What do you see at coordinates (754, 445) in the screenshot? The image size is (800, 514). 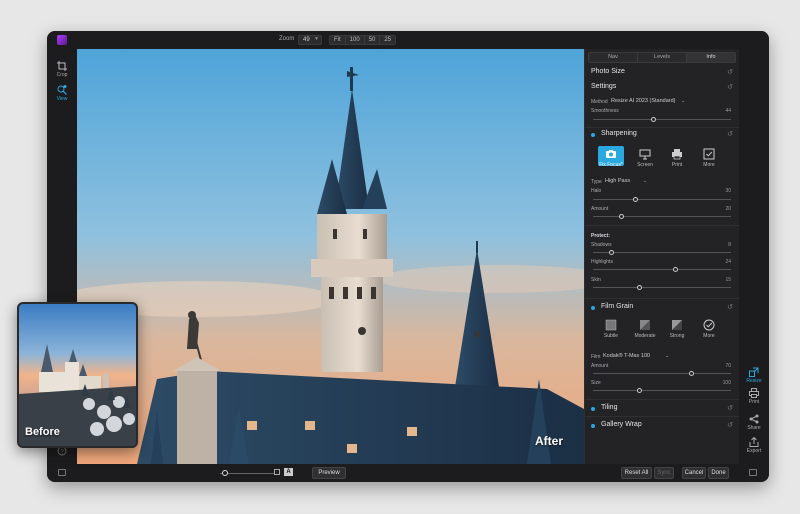 I see `tool-export: Export` at bounding box center [754, 445].